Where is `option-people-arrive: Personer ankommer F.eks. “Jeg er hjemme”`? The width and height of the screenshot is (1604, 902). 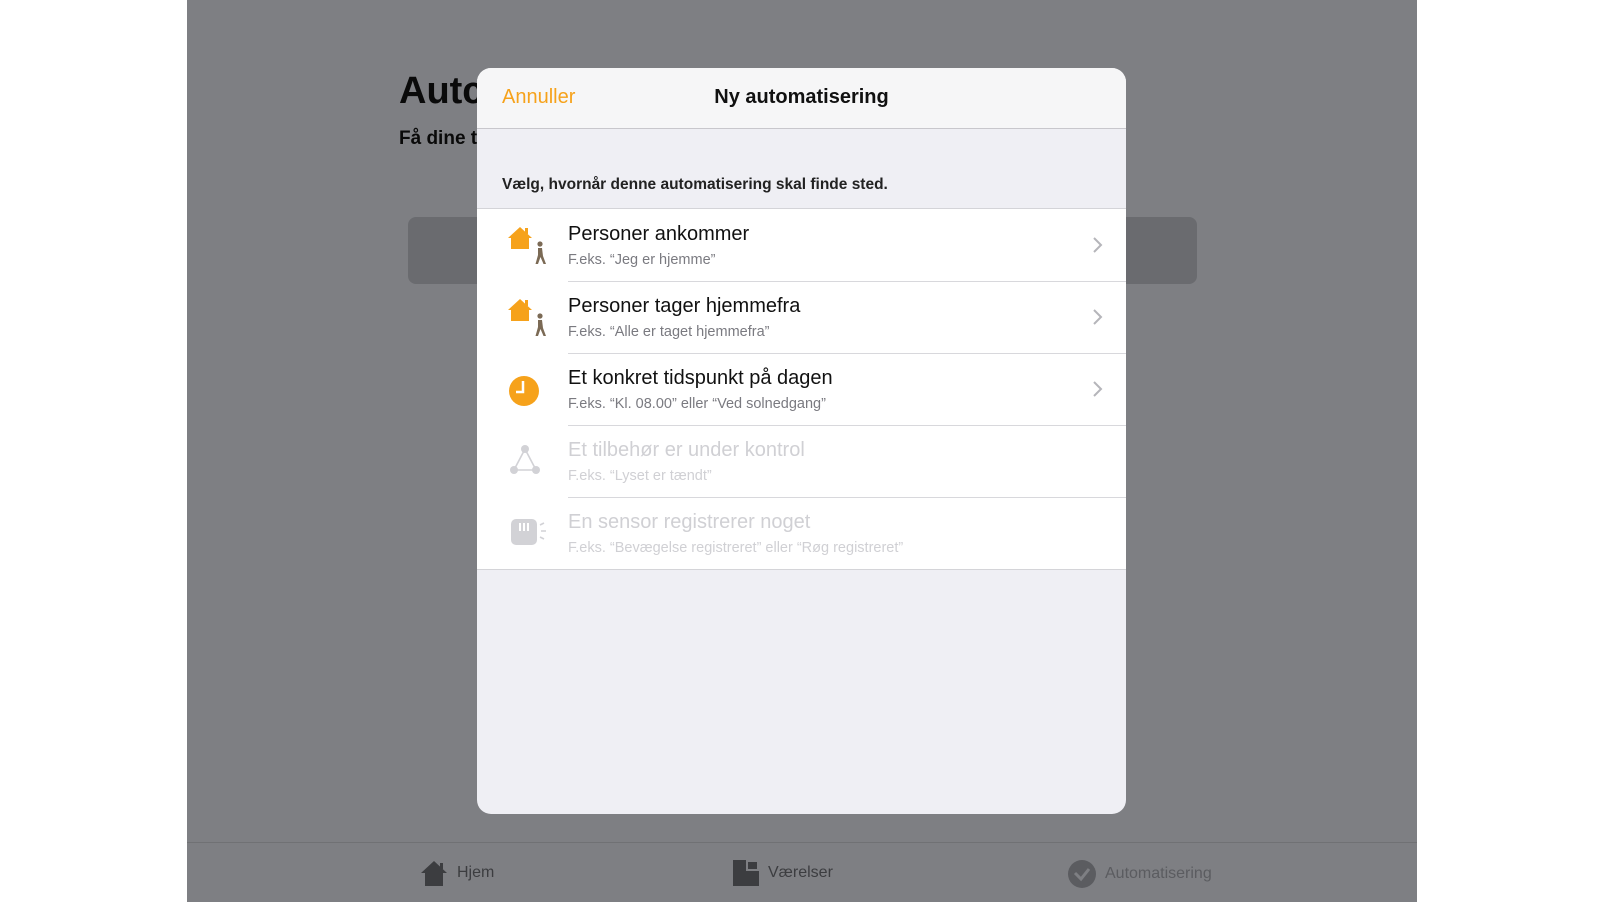 option-people-arrive: Personer ankommer F.eks. “Jeg er hjemme” is located at coordinates (801, 245).